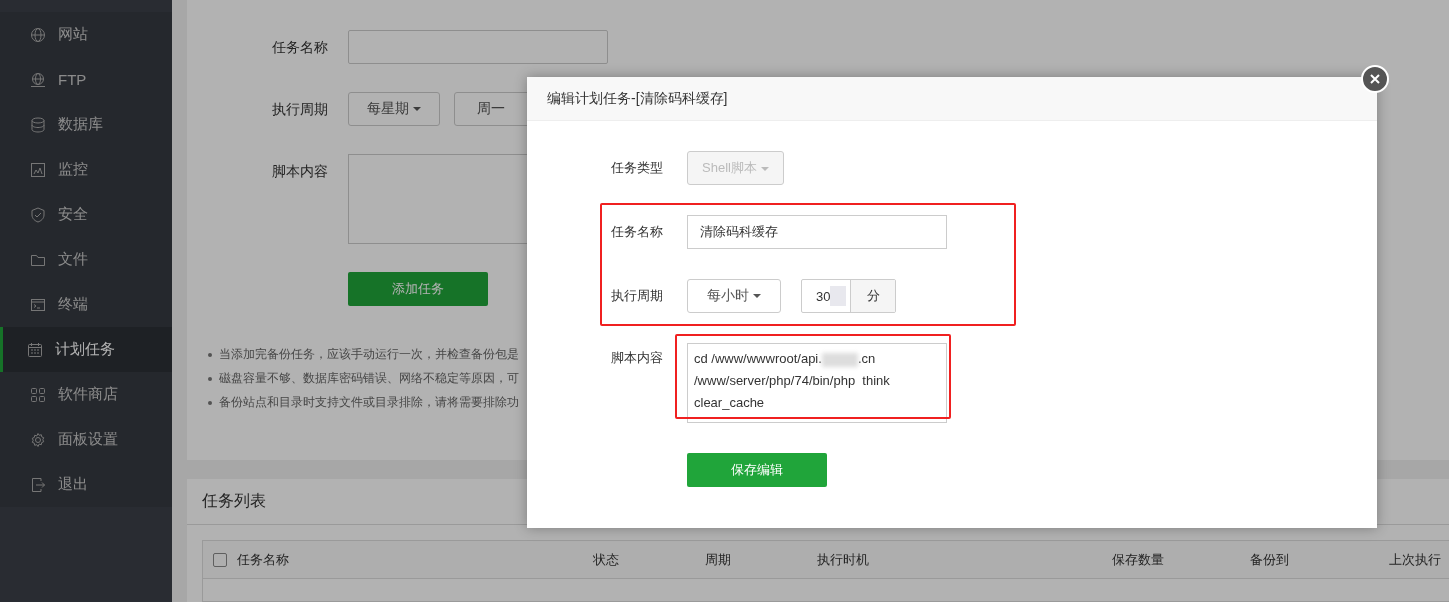 This screenshot has width=1449, height=602. Describe the element at coordinates (86, 169) in the screenshot. I see `sidebar-item: 监控` at that location.